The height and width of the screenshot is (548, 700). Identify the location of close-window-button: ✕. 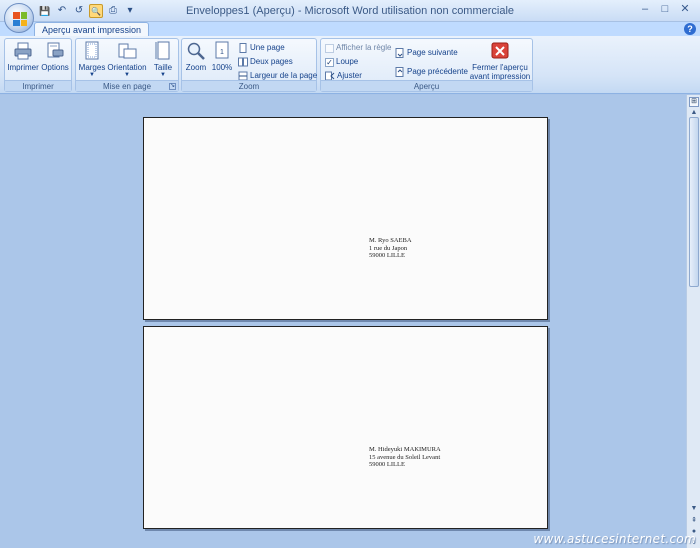
(685, 9).